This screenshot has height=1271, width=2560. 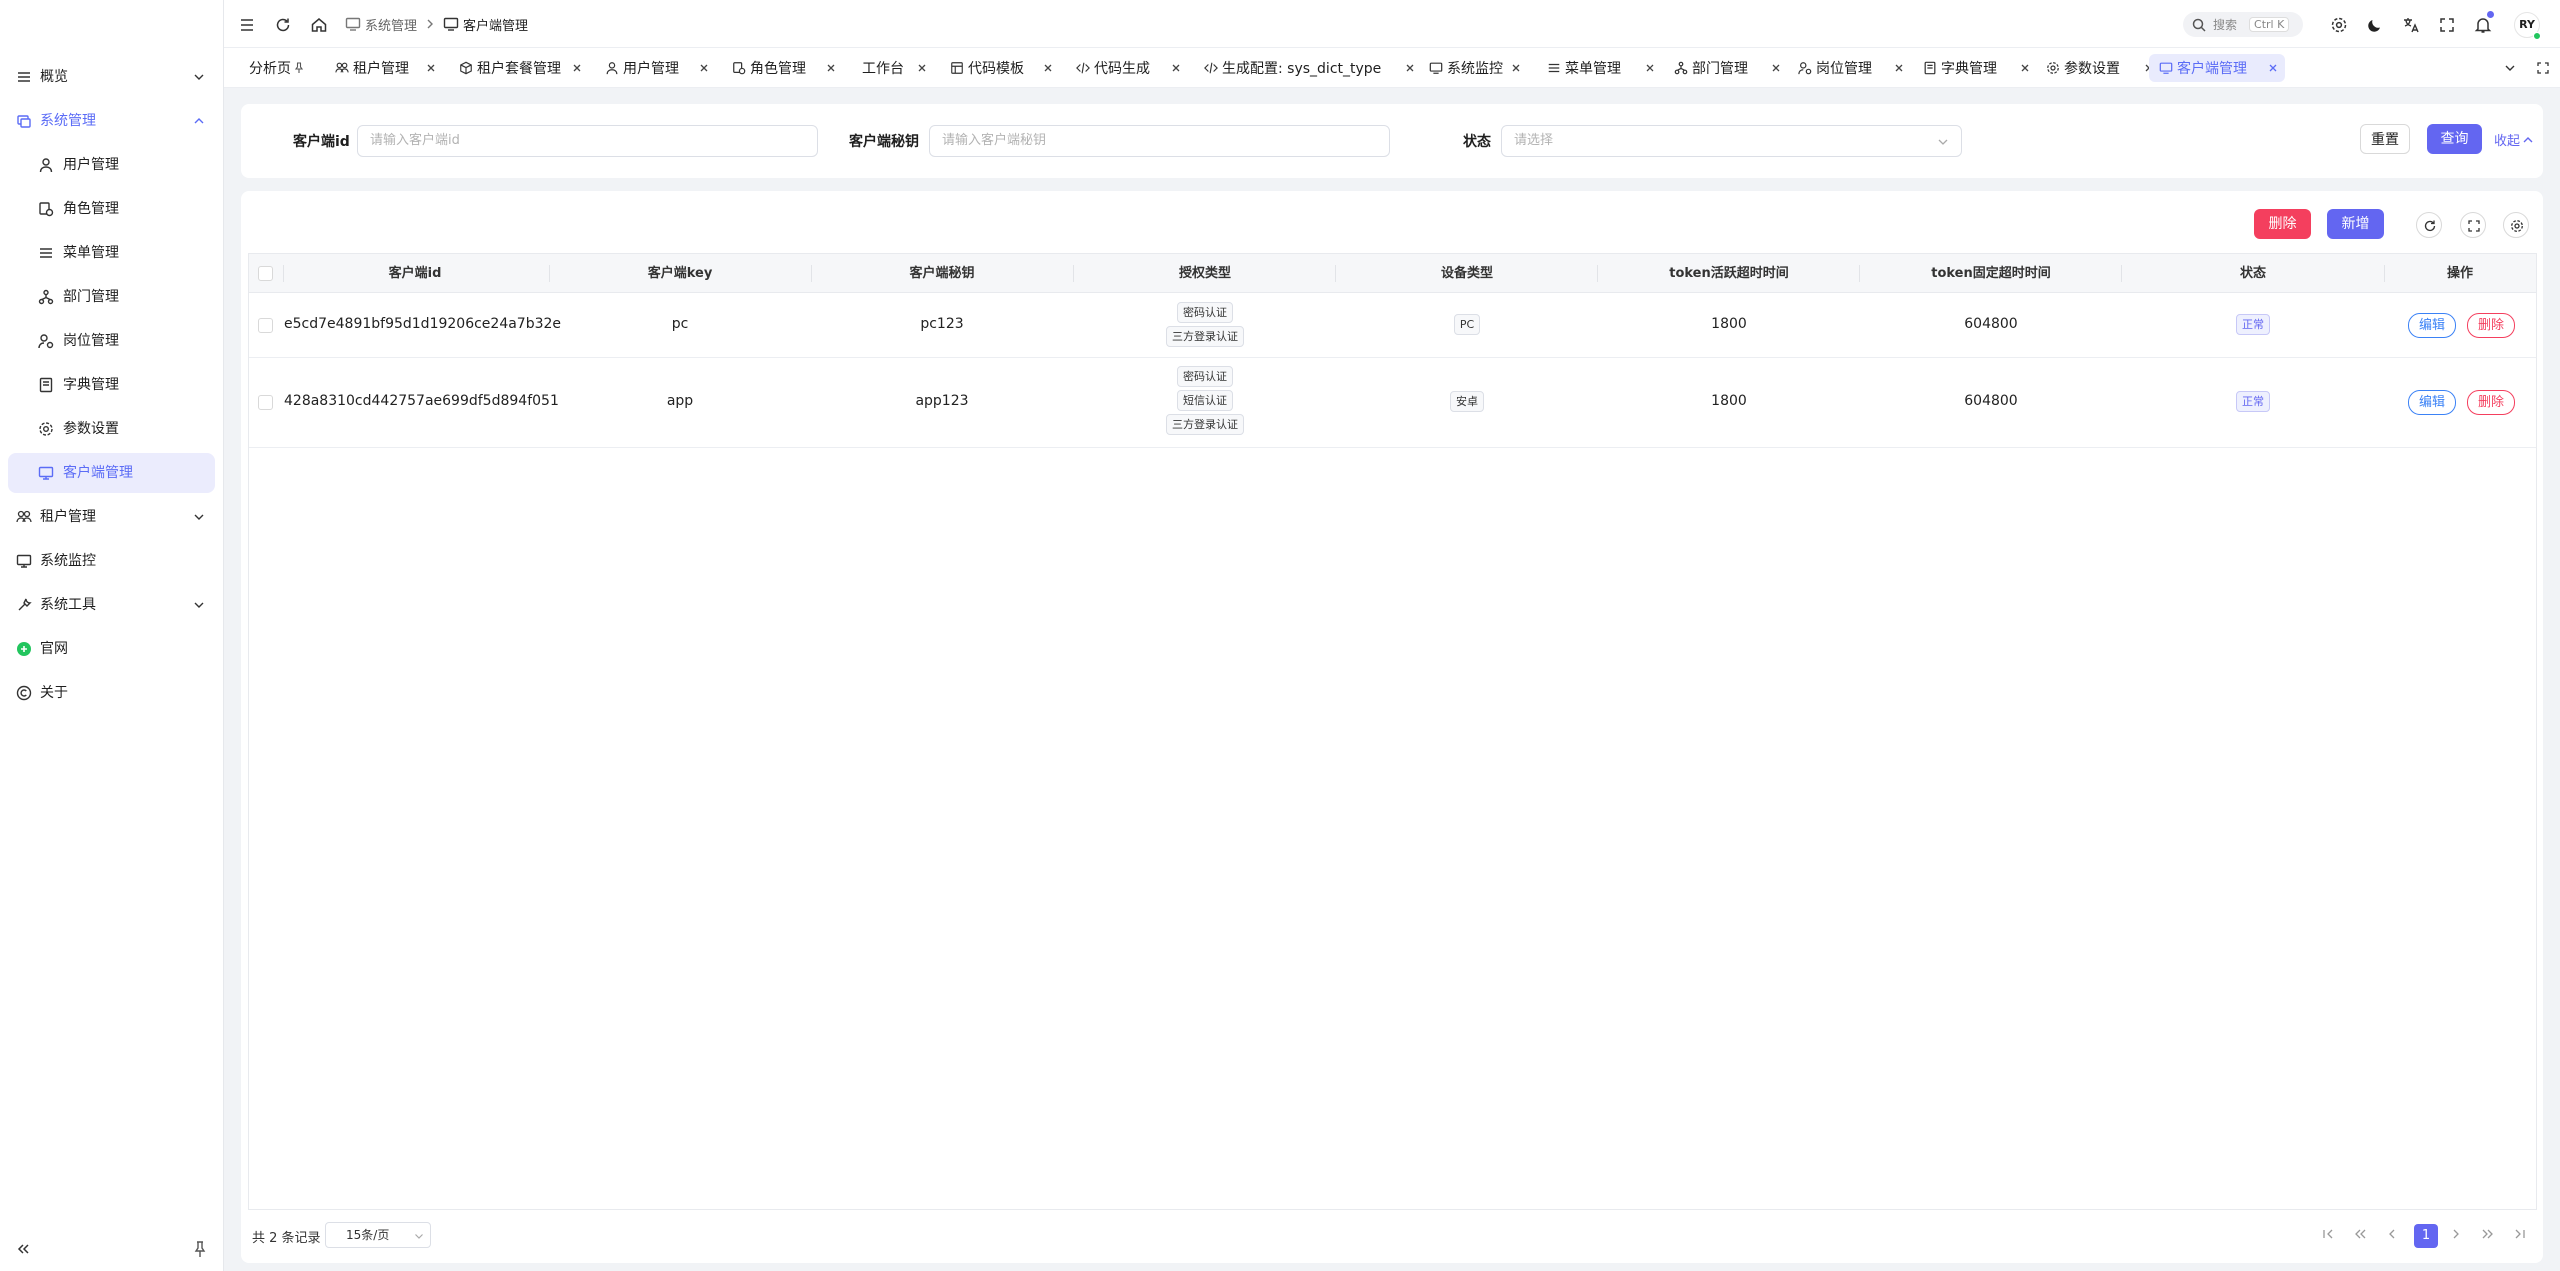 I want to click on tab-users: 用户管理, so click(x=655, y=68).